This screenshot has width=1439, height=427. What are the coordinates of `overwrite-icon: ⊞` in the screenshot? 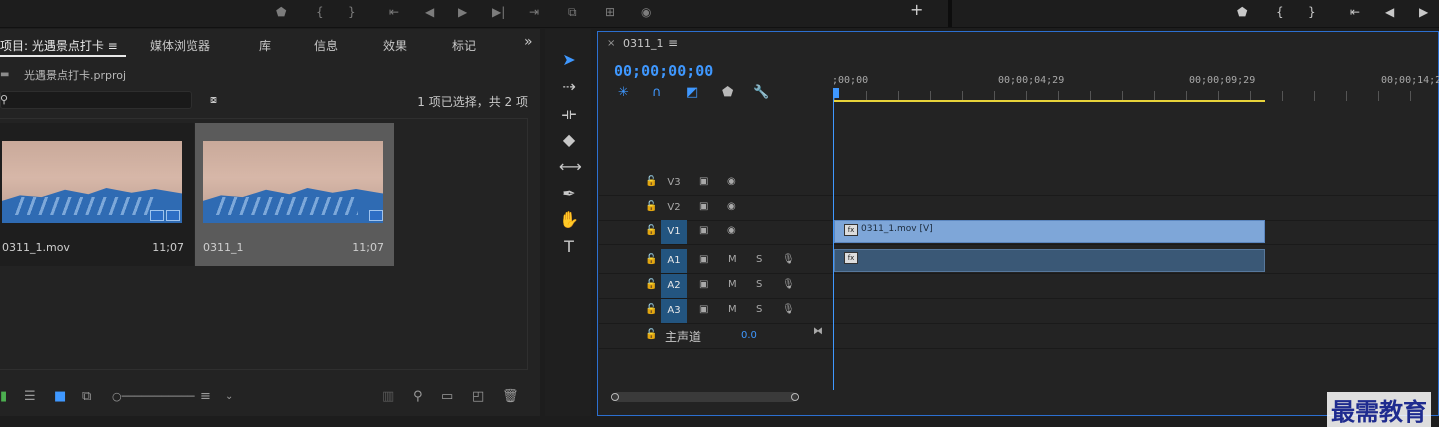 It's located at (610, 12).